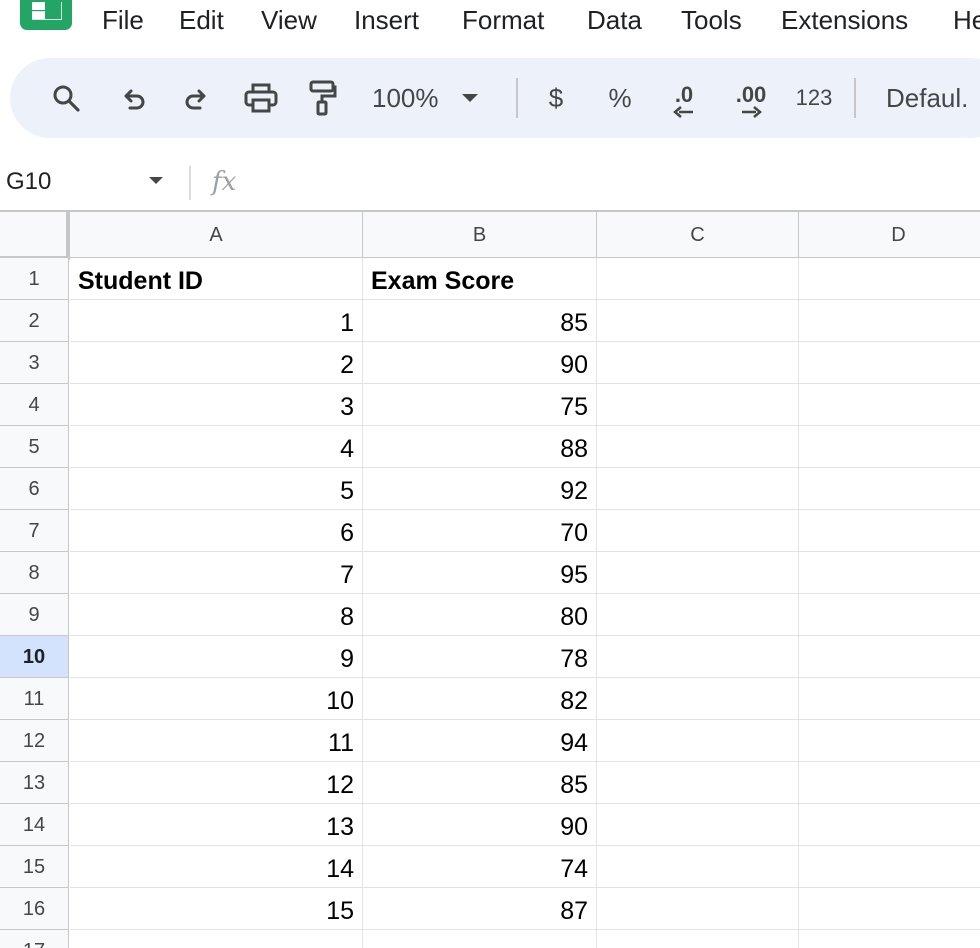 The height and width of the screenshot is (948, 980). I want to click on grid-cell: 80, so click(480, 615).